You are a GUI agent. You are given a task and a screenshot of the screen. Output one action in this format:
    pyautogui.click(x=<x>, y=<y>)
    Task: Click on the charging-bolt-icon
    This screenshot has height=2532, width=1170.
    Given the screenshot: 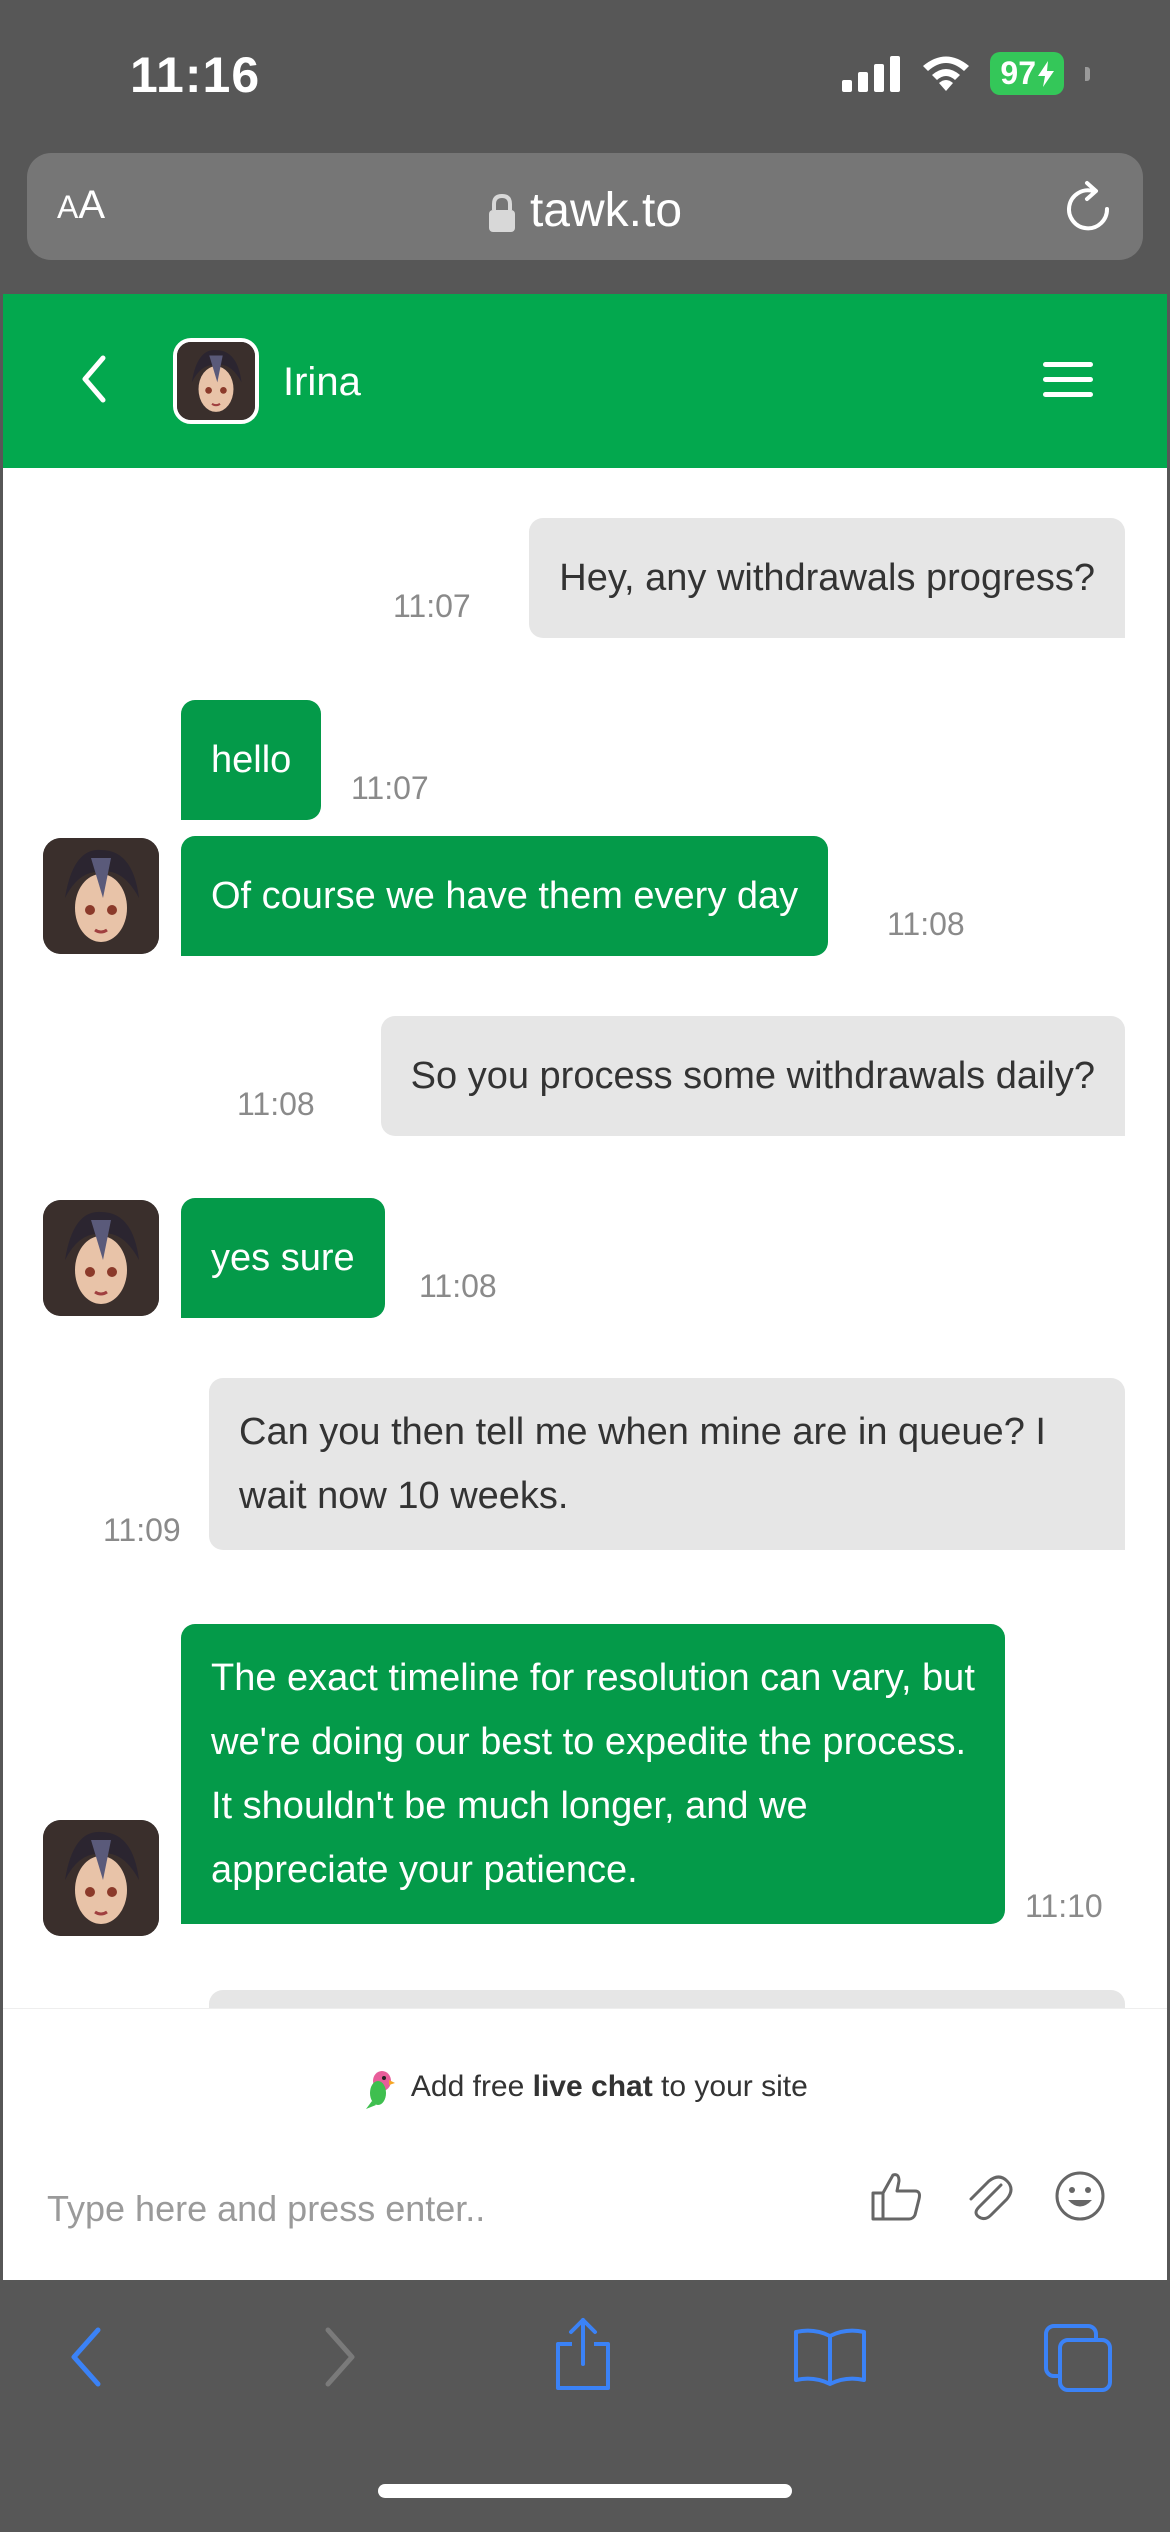 What is the action you would take?
    pyautogui.click(x=1046, y=73)
    